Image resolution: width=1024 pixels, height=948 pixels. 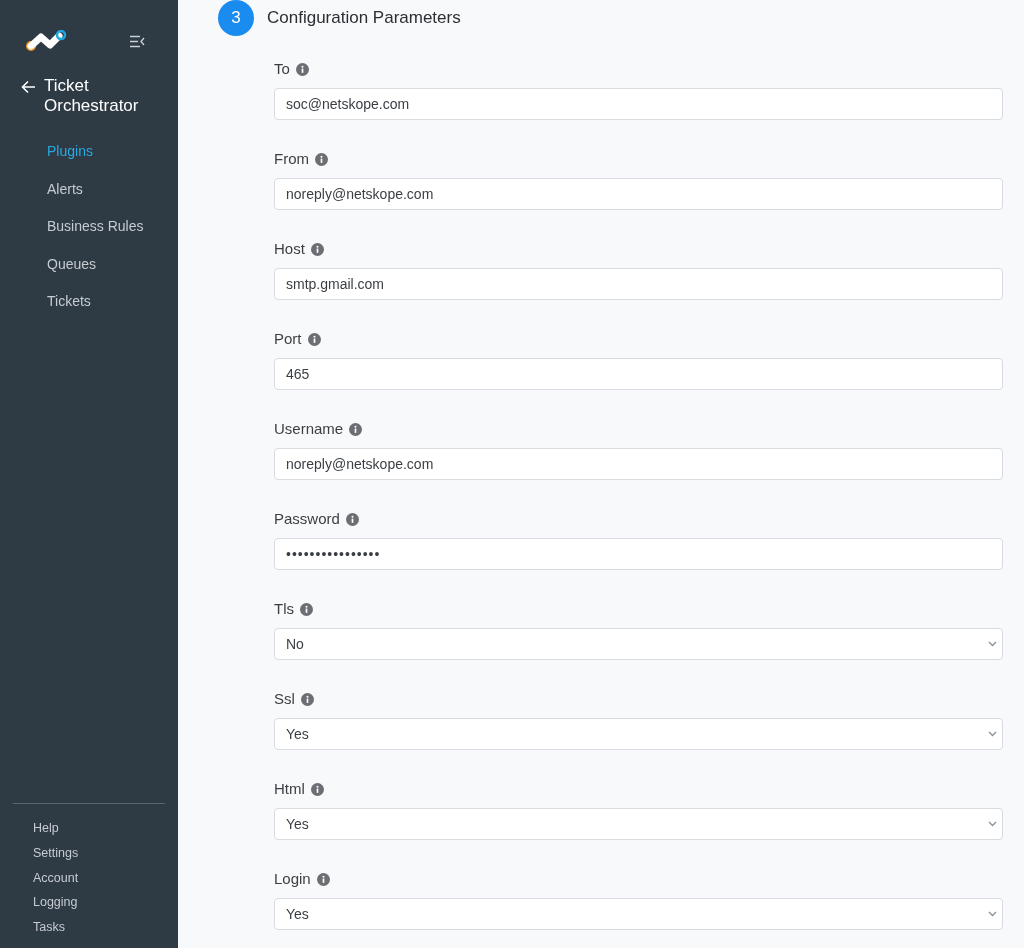 I want to click on field-label: To, so click(x=282, y=68).